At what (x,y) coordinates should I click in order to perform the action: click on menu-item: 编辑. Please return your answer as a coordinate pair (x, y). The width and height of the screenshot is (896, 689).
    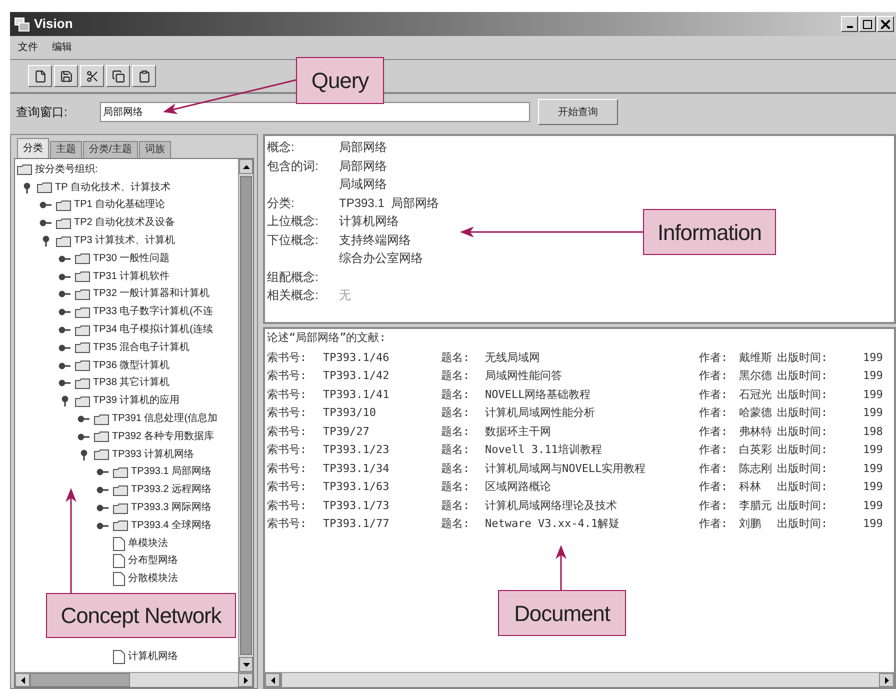
    Looking at the image, I should click on (62, 47).